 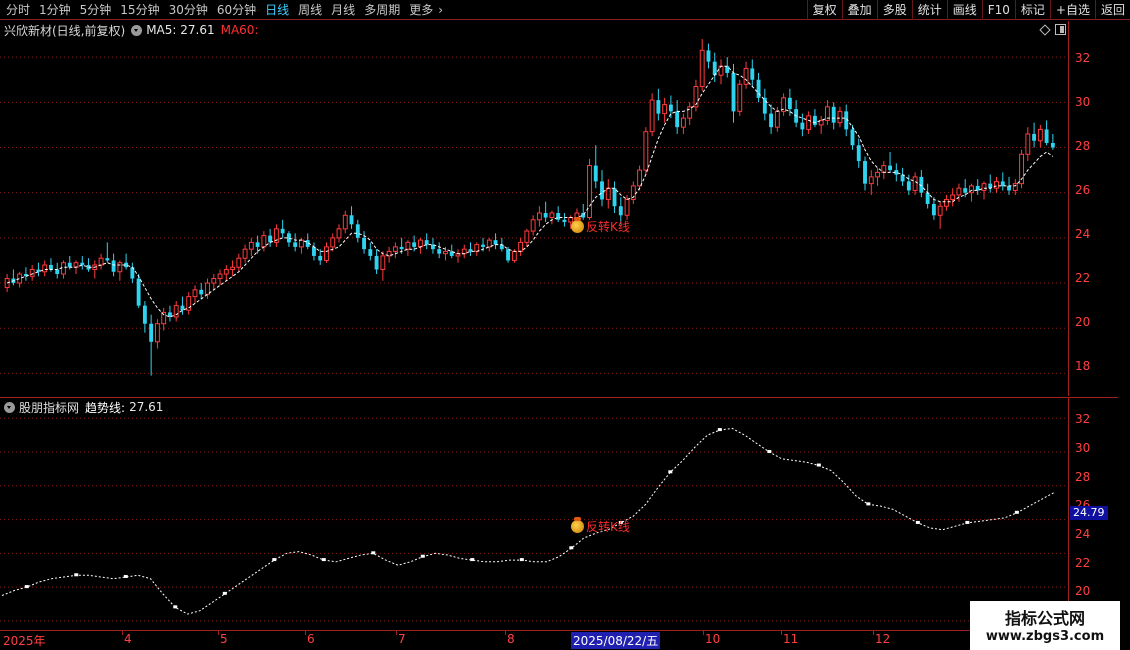 What do you see at coordinates (380, 10) in the screenshot?
I see `period-multi: 多周期` at bounding box center [380, 10].